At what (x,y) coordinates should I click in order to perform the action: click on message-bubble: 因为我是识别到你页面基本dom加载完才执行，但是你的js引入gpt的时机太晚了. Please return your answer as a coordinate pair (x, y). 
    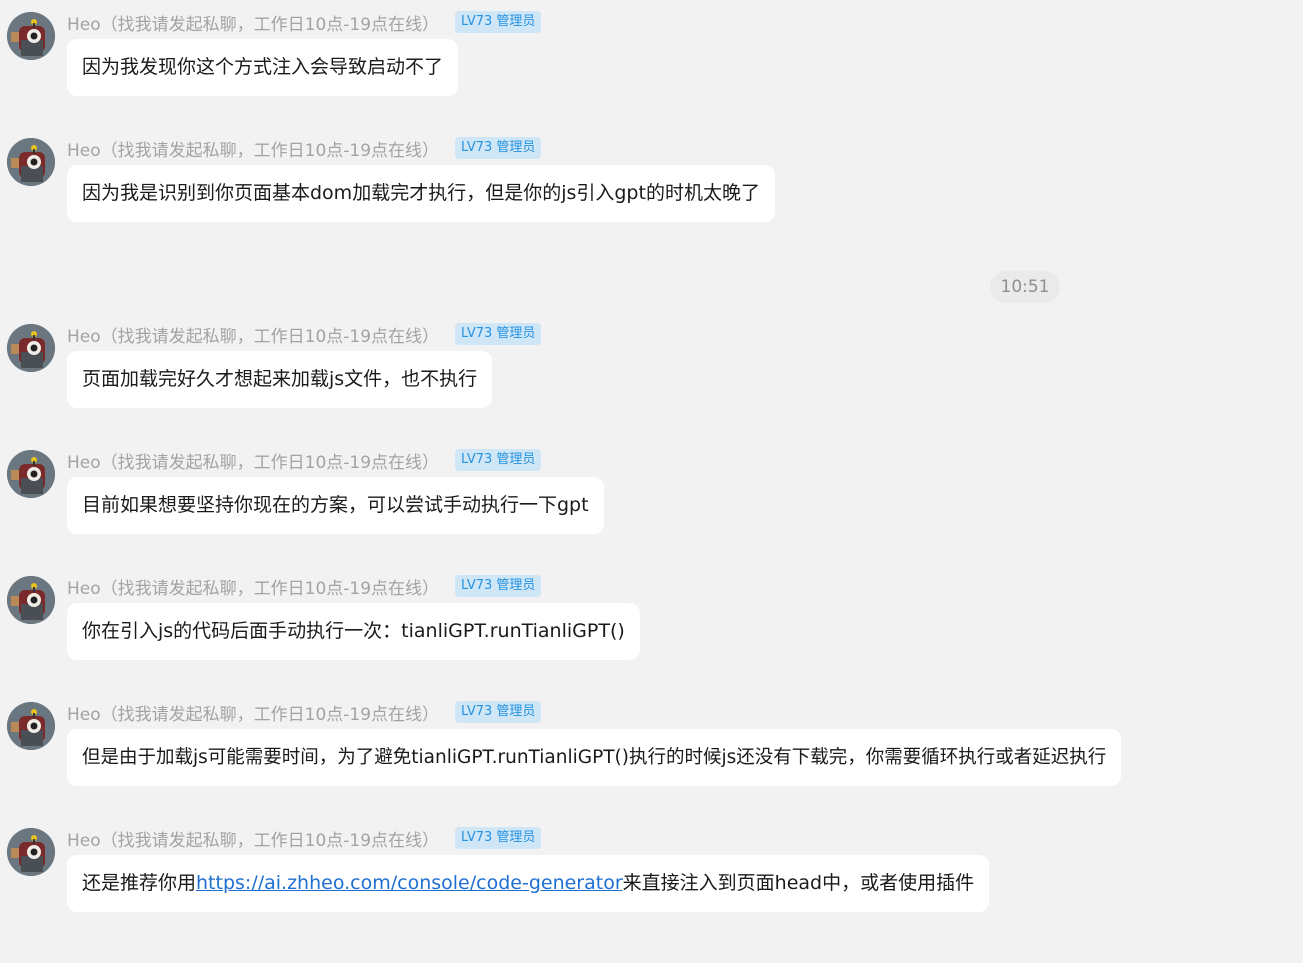
    Looking at the image, I should click on (421, 193).